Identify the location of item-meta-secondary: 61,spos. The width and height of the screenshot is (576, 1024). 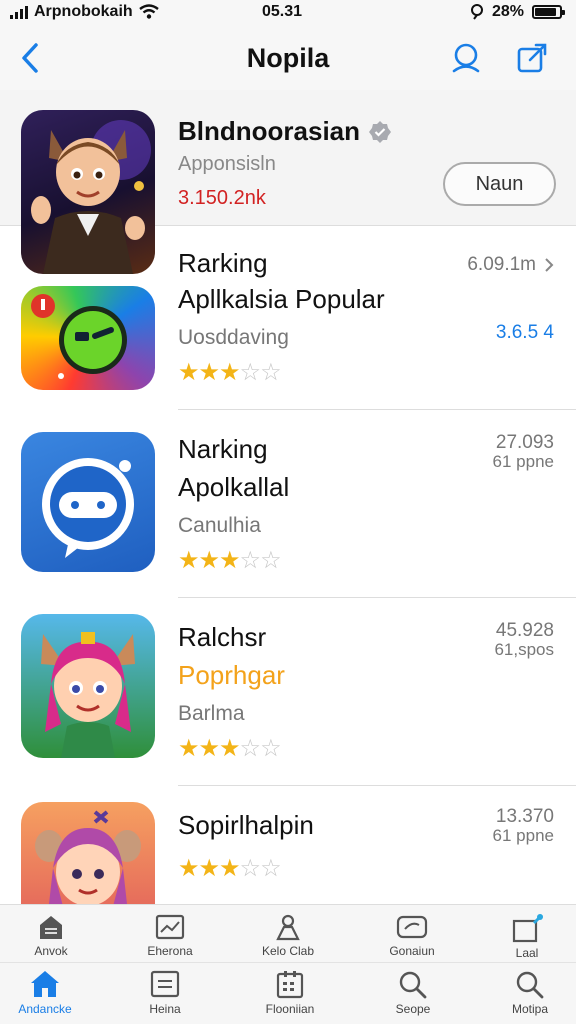
(524, 649).